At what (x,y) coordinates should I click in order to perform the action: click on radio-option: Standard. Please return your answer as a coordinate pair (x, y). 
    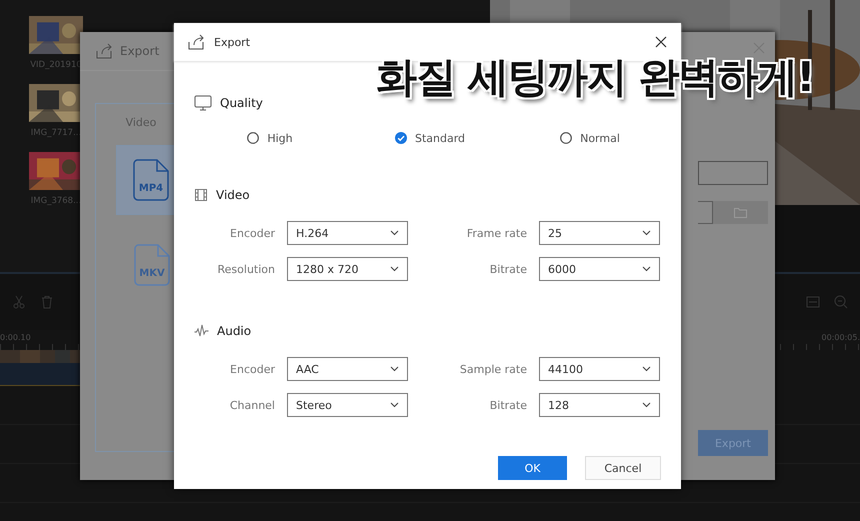
    Looking at the image, I should click on (430, 138).